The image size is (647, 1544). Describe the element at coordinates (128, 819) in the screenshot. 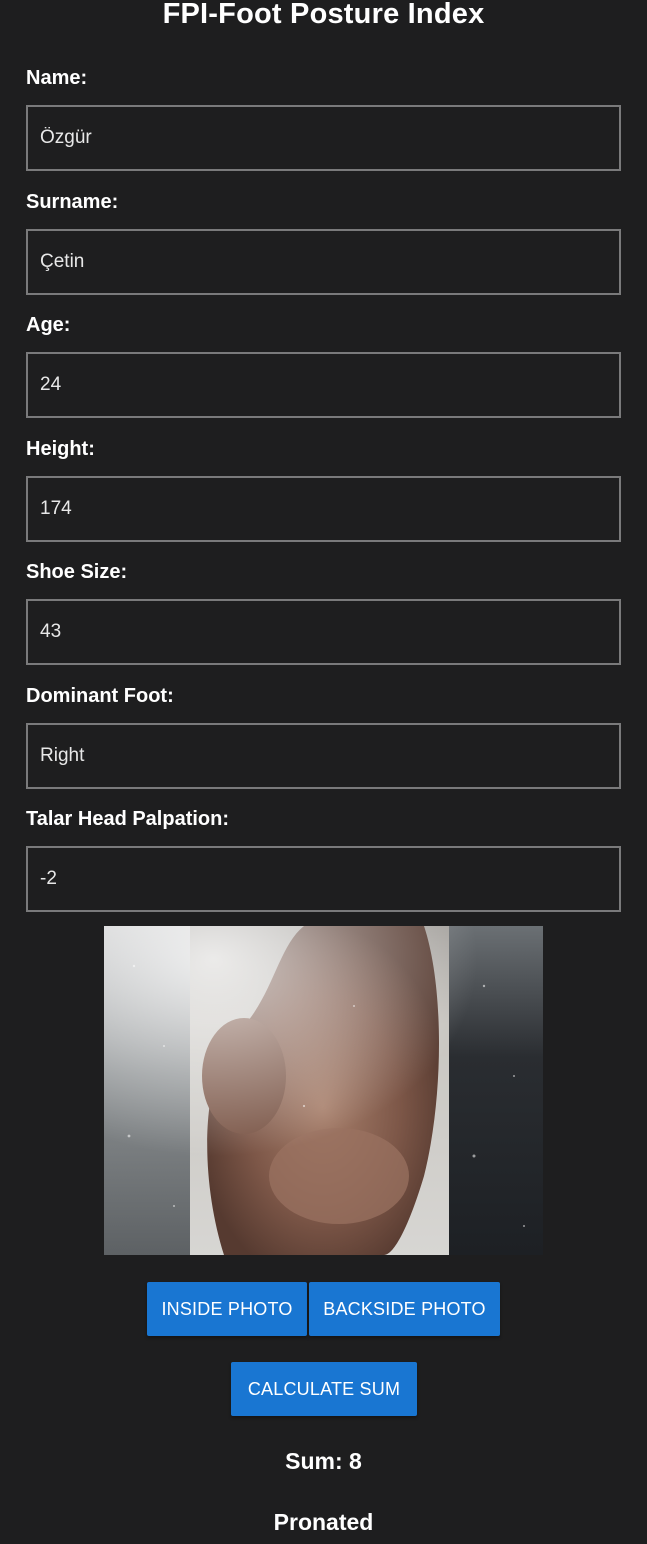

I see `talar-head-palpation-label: Talar Head Palpation:` at that location.